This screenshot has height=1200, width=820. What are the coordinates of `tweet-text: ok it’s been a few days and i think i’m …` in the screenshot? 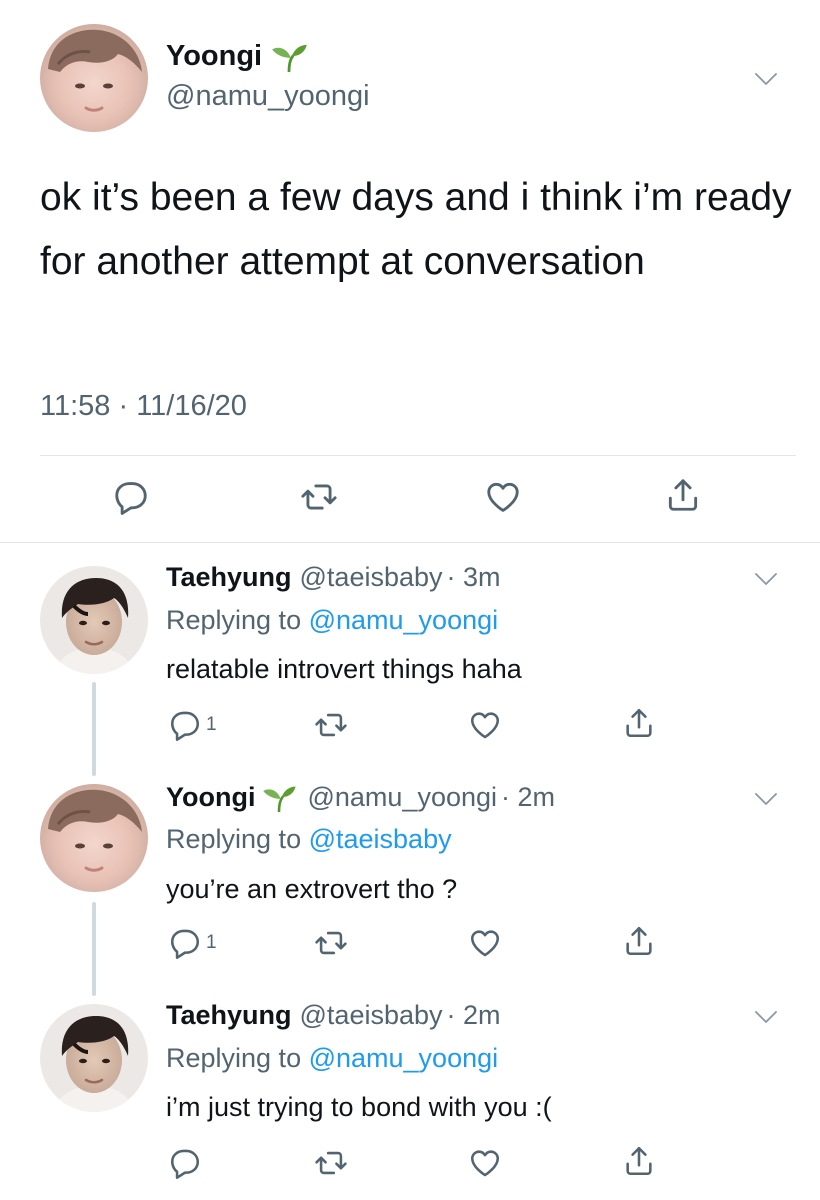 It's located at (416, 229).